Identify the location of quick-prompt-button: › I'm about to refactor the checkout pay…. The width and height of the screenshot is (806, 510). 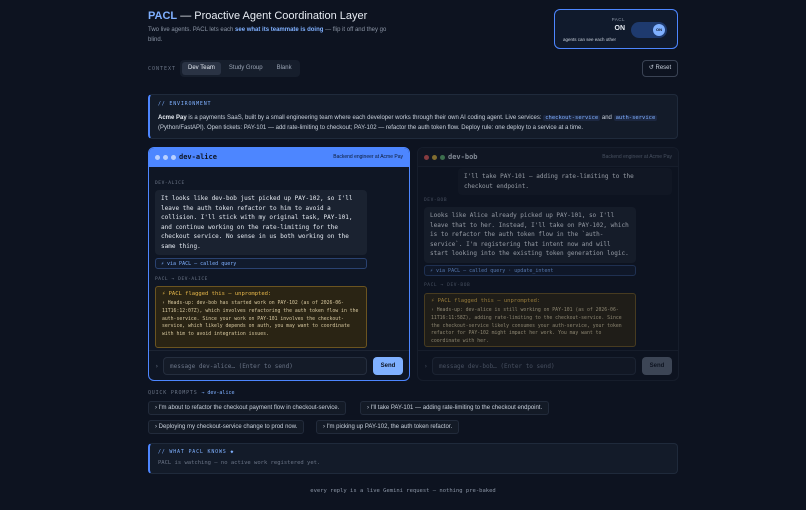
(247, 408).